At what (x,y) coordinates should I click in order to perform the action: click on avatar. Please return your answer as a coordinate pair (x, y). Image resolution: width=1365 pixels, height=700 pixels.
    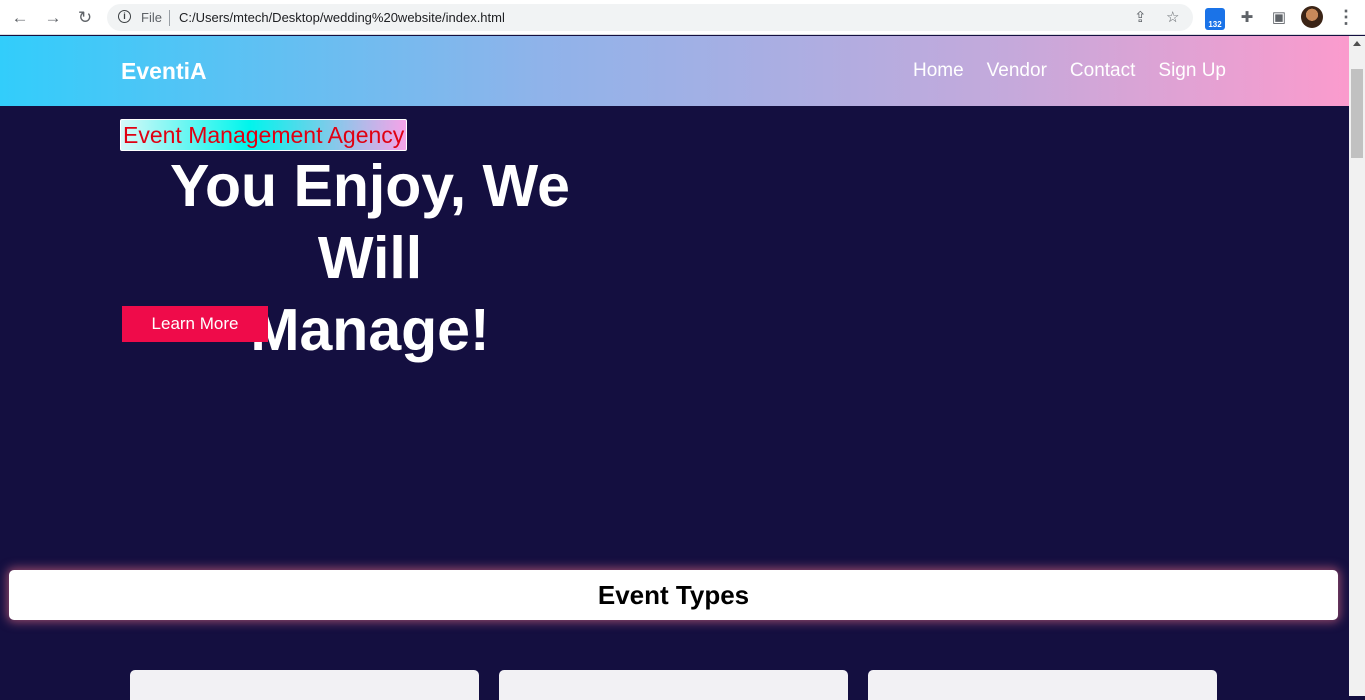
    Looking at the image, I should click on (1312, 17).